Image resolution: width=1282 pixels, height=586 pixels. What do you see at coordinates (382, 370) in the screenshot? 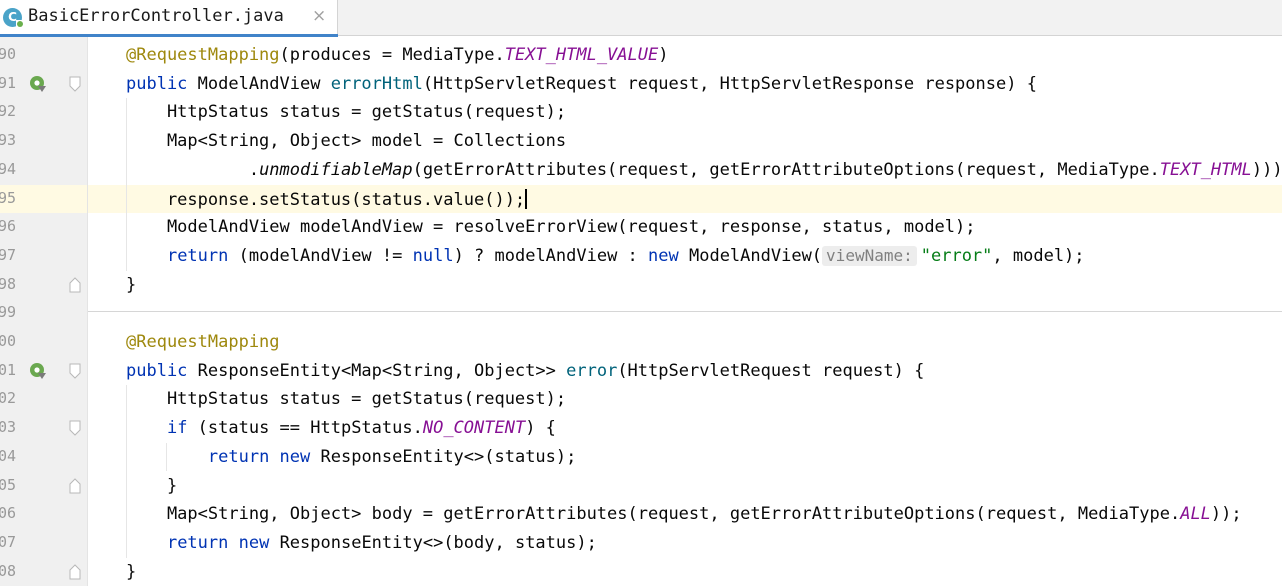
I see `code-token: ResponseEntity<Map<String, Object>>` at bounding box center [382, 370].